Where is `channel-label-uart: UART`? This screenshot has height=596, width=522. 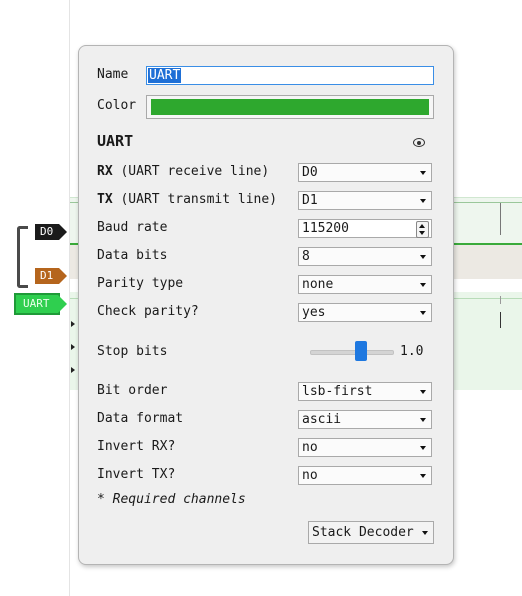
channel-label-uart: UART is located at coordinates (40, 304).